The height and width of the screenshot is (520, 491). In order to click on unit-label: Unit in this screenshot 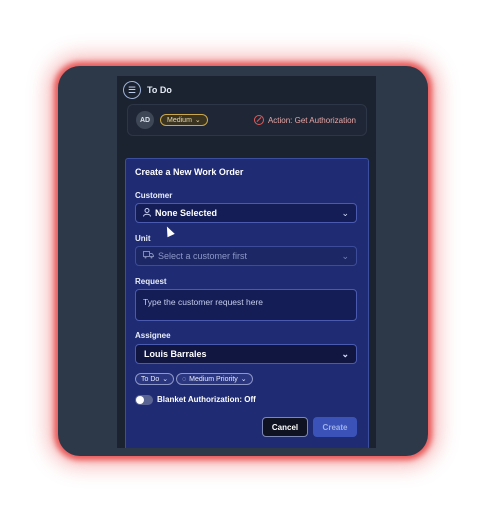, I will do `click(143, 238)`.